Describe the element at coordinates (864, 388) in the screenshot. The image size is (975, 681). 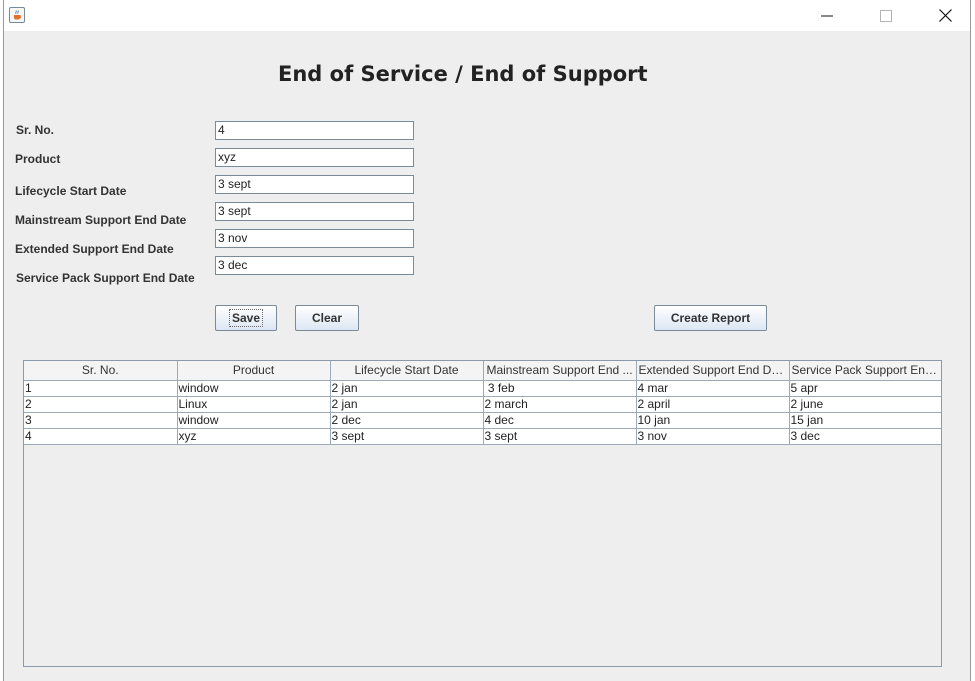
I see `table-cell: 5 apr` at that location.